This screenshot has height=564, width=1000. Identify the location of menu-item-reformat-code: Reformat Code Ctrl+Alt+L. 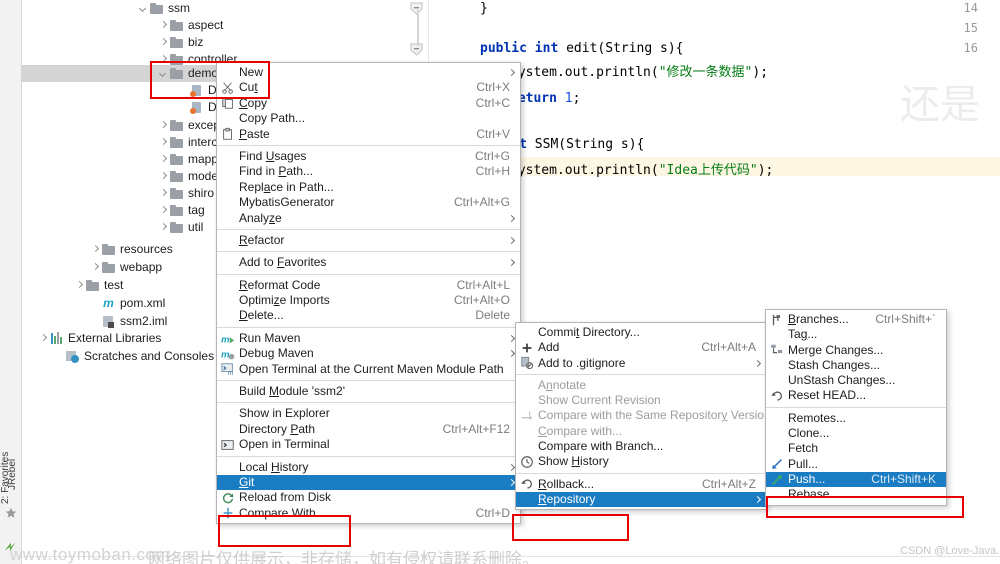
(368, 285).